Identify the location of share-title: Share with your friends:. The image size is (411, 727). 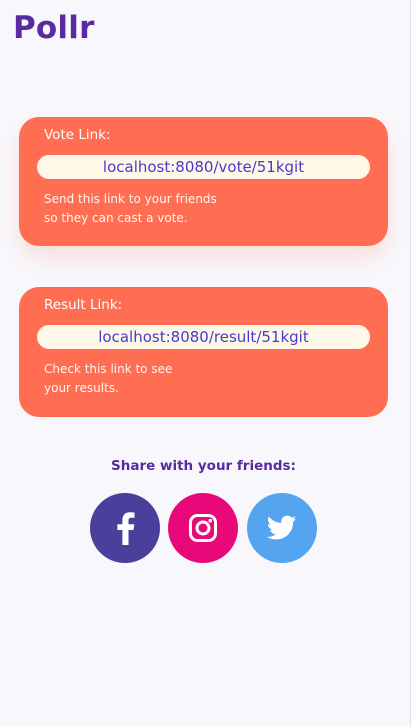
(203, 466).